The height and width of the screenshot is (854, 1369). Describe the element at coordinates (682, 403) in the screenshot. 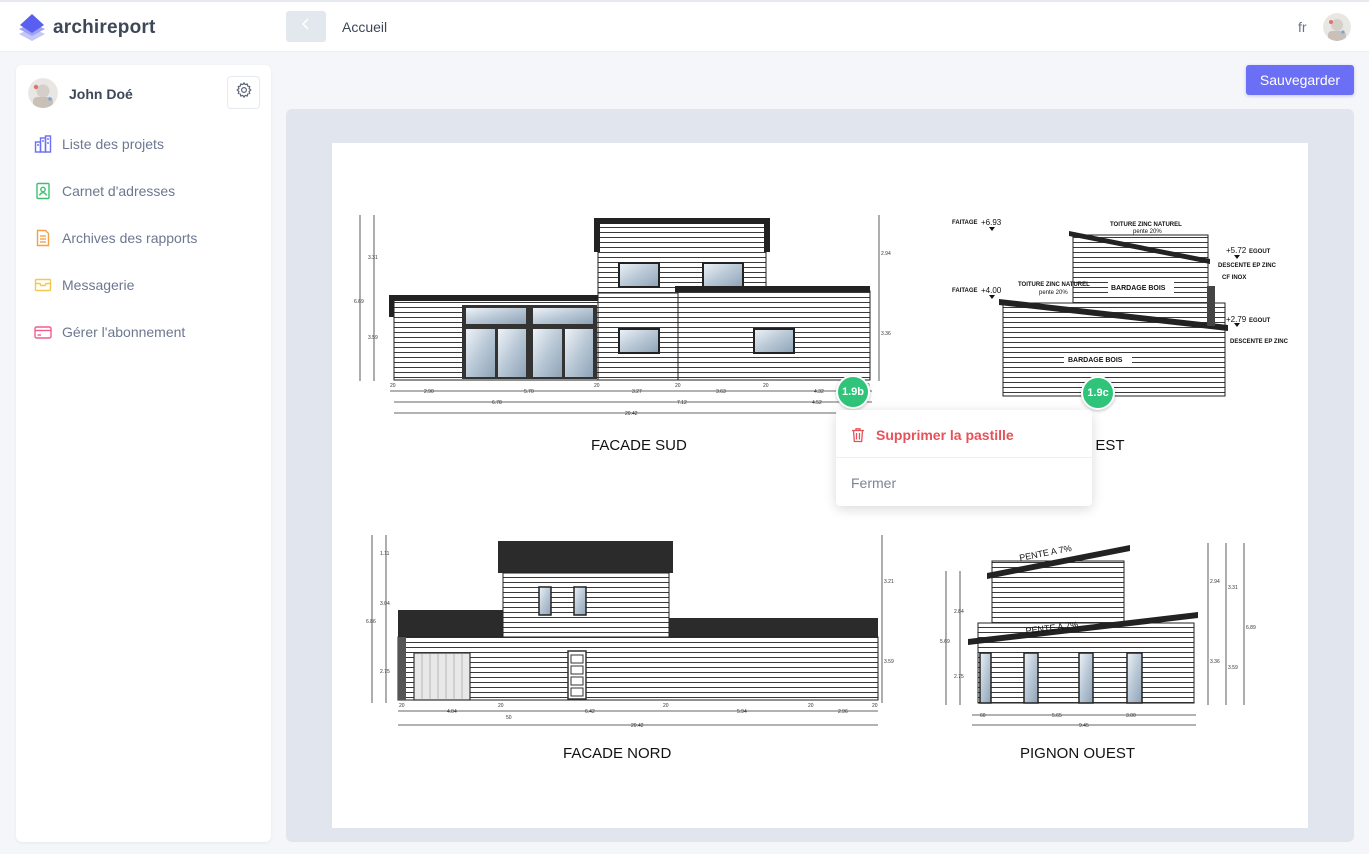

I see `dim-label: 7.12` at that location.